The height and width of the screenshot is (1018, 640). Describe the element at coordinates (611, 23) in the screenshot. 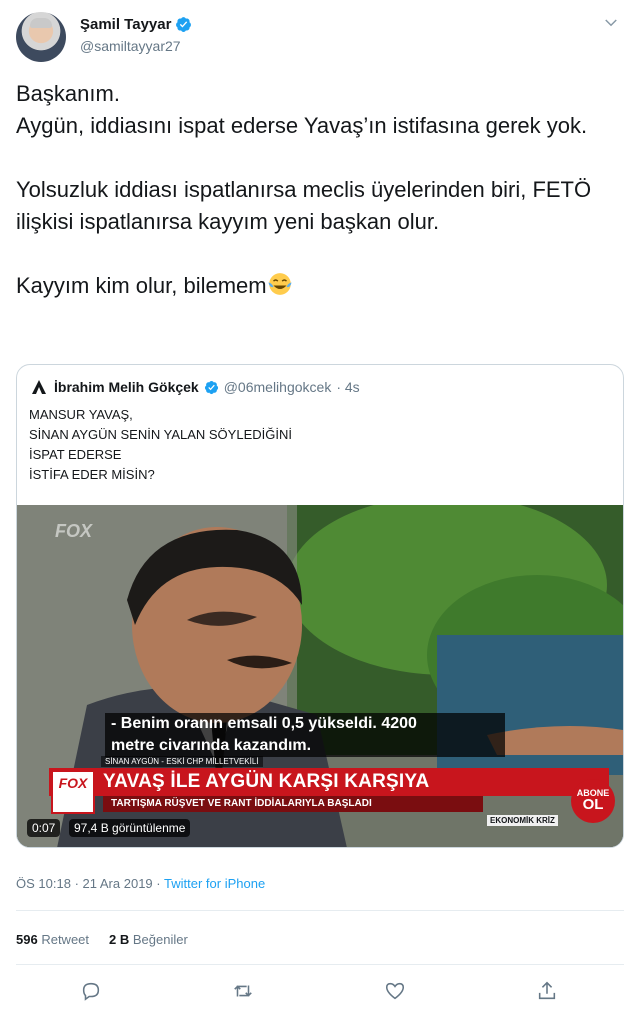

I see `chevron-down-icon` at that location.